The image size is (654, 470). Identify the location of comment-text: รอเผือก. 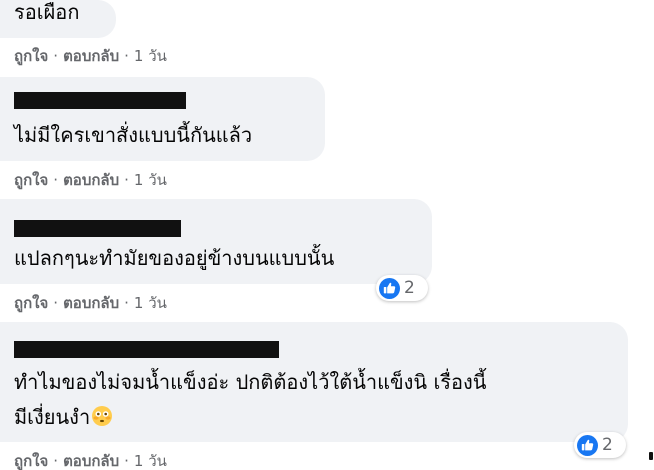
(47, 12).